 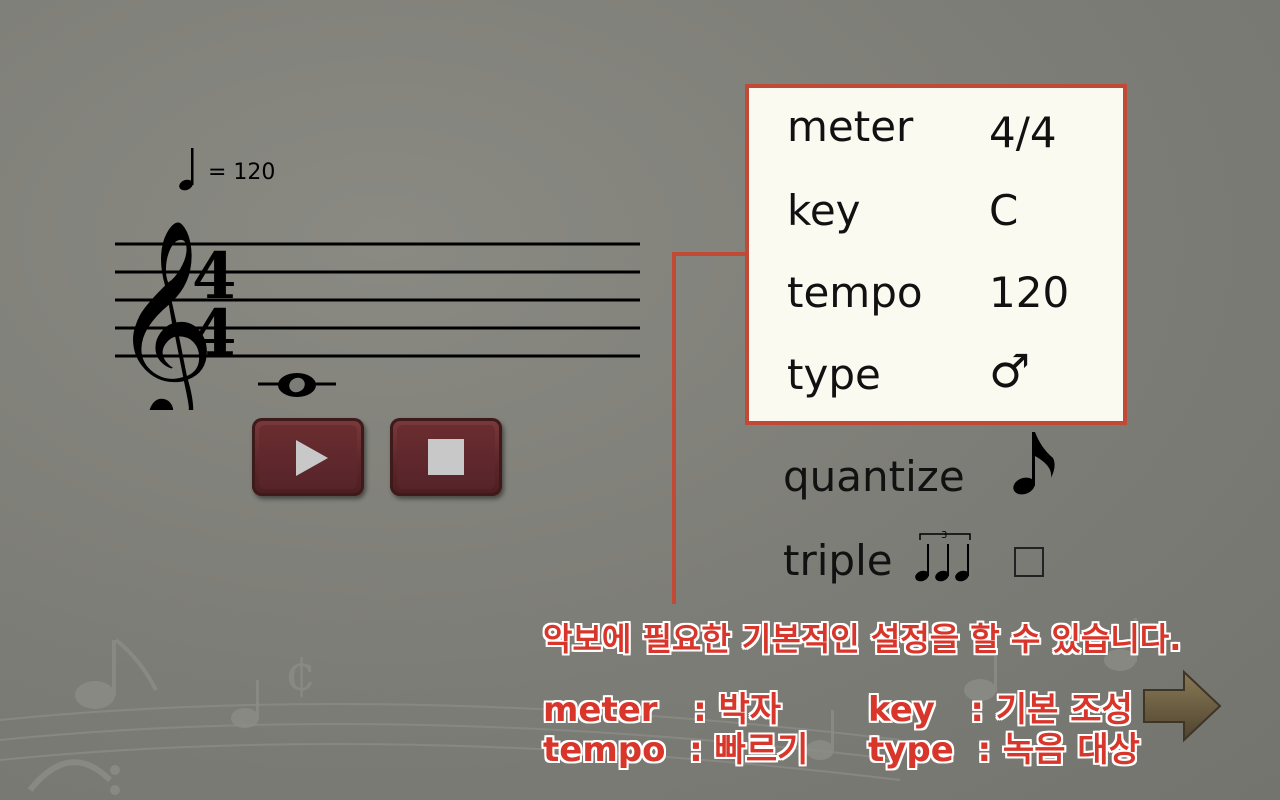 I want to click on svg-text: 4, so click(x=214, y=333).